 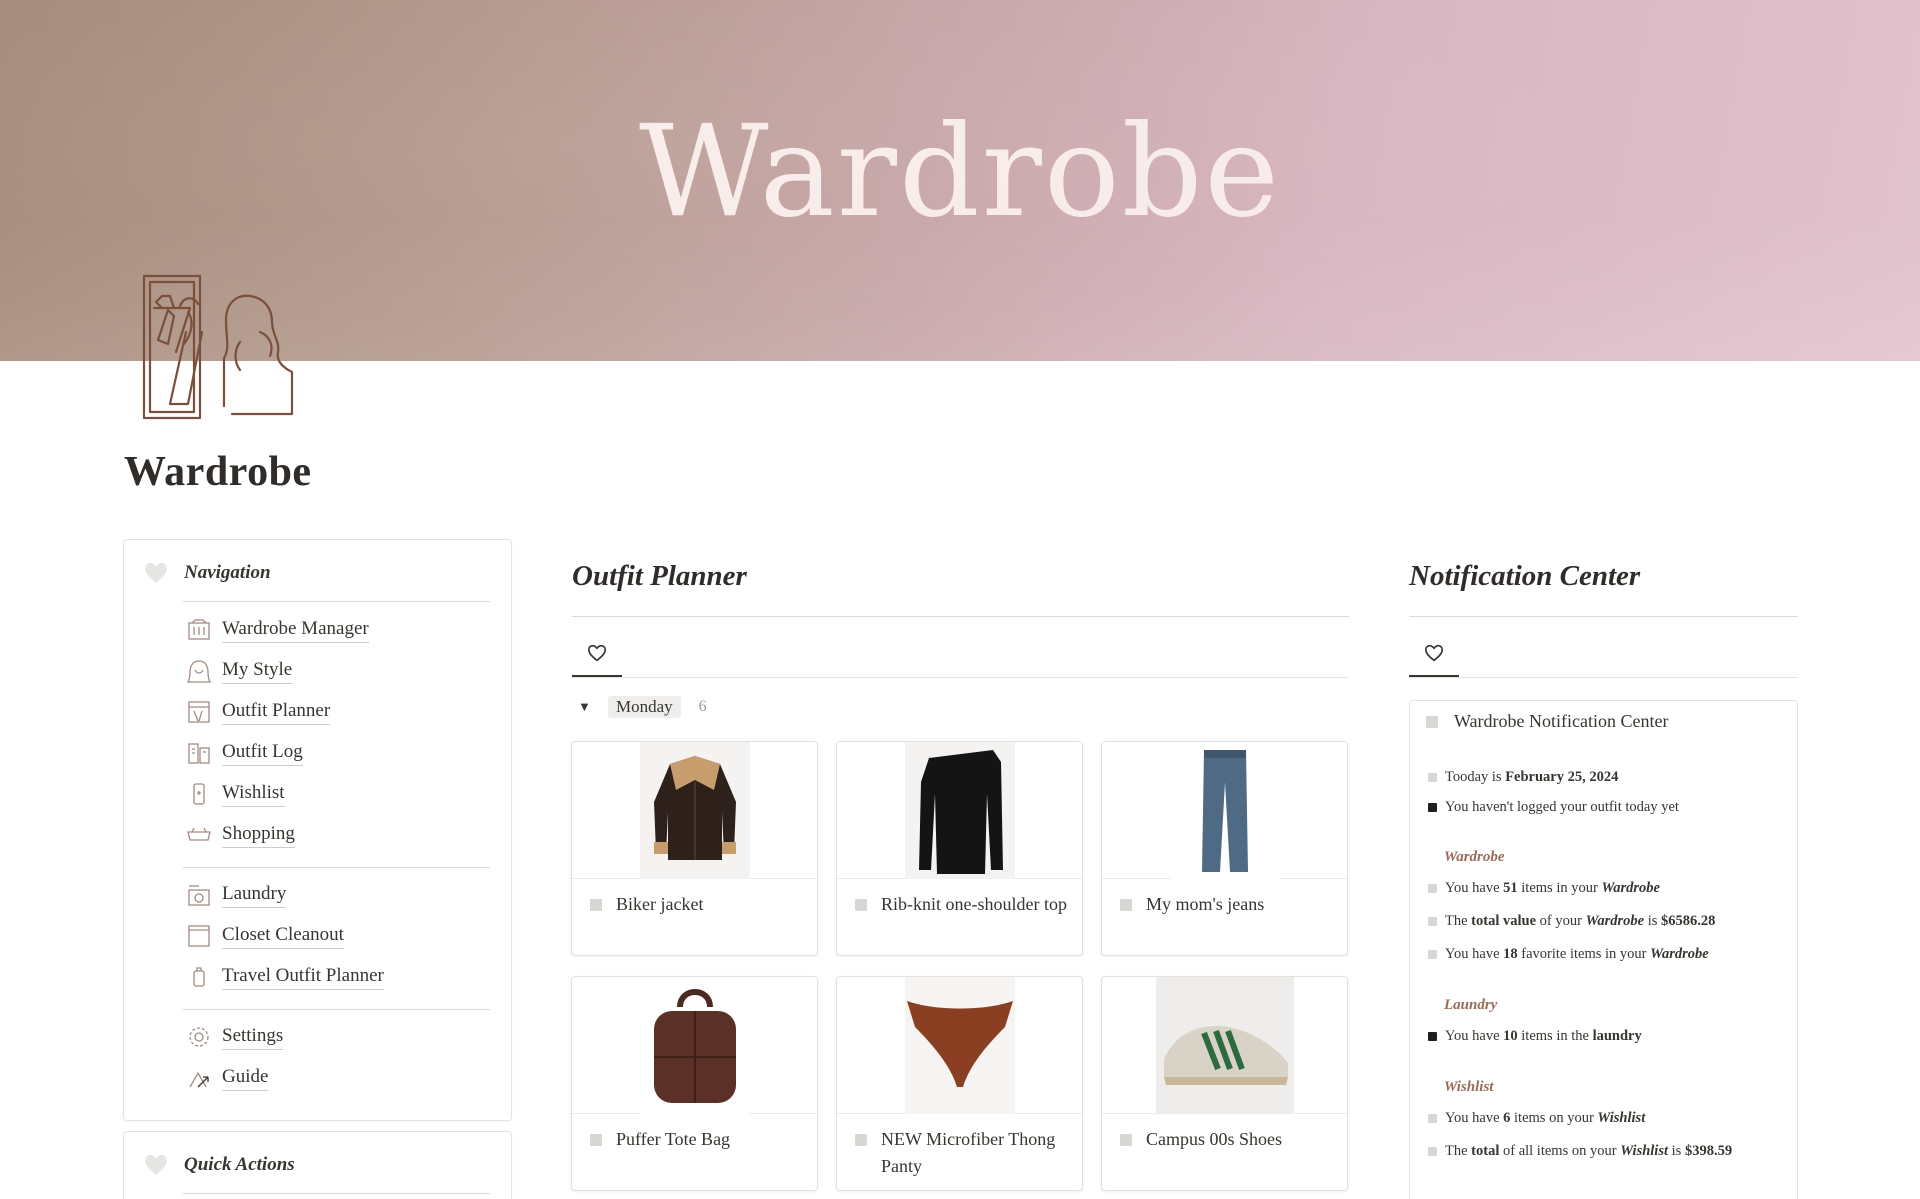 What do you see at coordinates (199, 712) in the screenshot?
I see `outfit-planner-icon` at bounding box center [199, 712].